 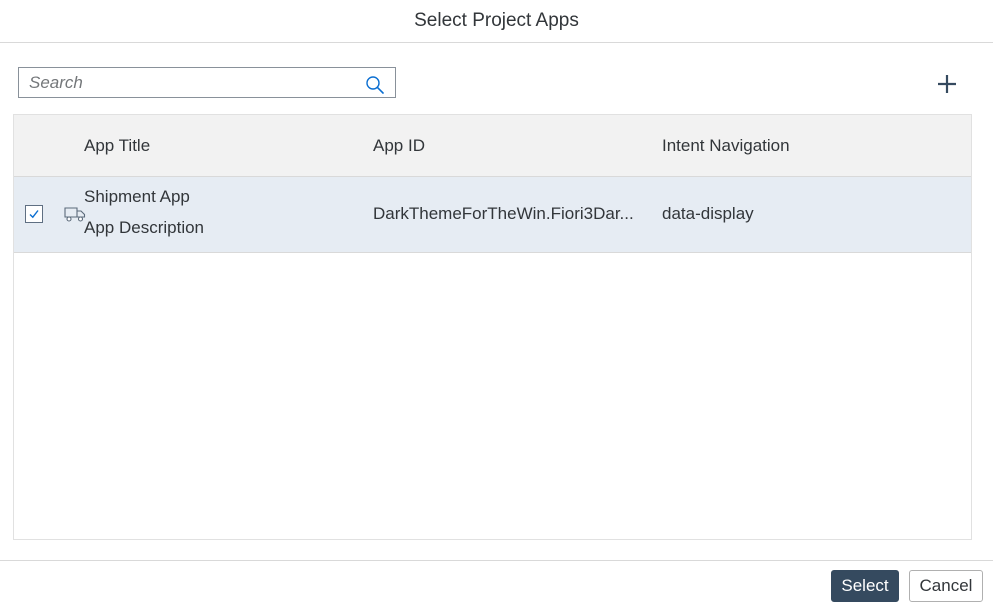 What do you see at coordinates (726, 145) in the screenshot?
I see `column-header-intent-navigation: Intent Navigation` at bounding box center [726, 145].